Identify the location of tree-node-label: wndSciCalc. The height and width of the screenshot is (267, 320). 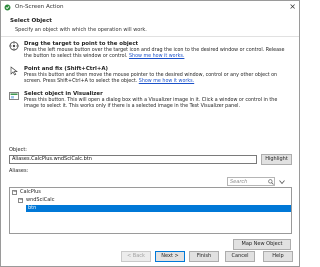
(40, 200).